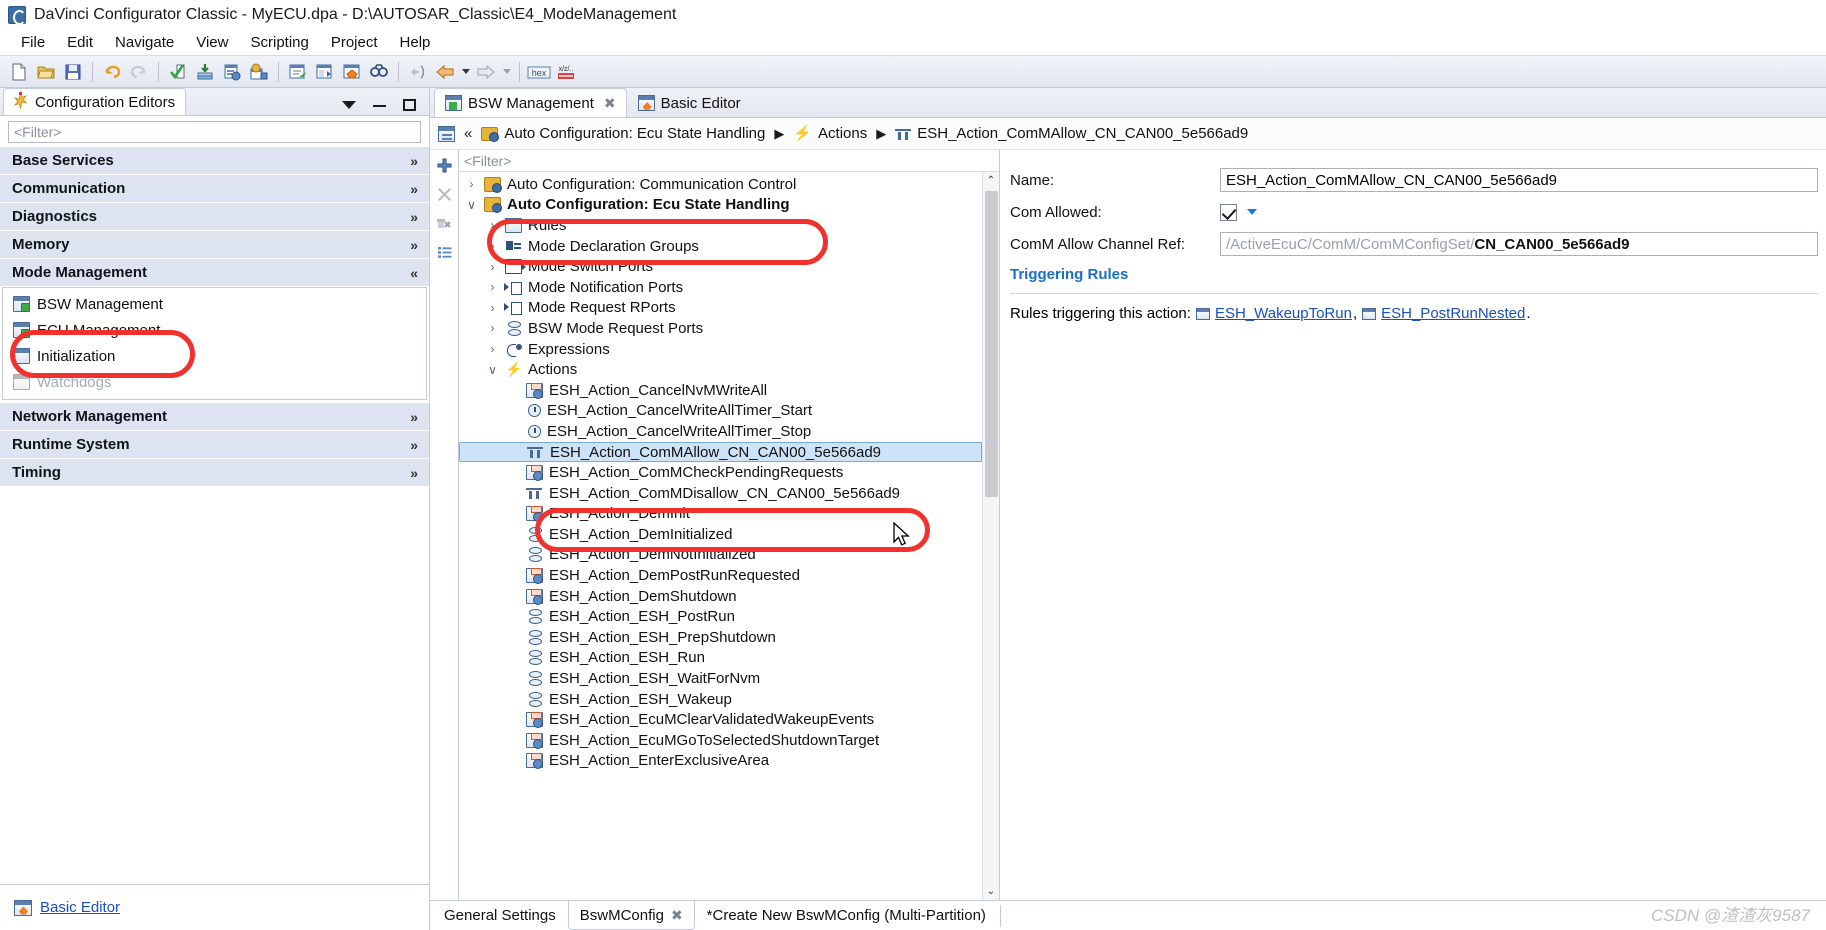 The image size is (1826, 930). I want to click on tree-node: › Rules, so click(720, 225).